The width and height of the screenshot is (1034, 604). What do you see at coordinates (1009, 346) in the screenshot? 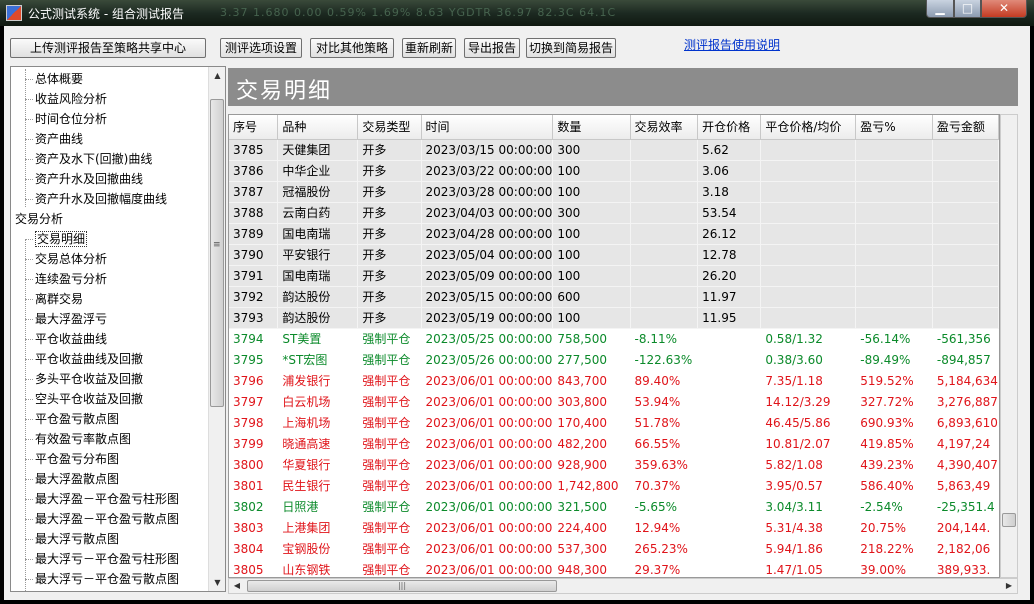
I see `table-scrollbar` at bounding box center [1009, 346].